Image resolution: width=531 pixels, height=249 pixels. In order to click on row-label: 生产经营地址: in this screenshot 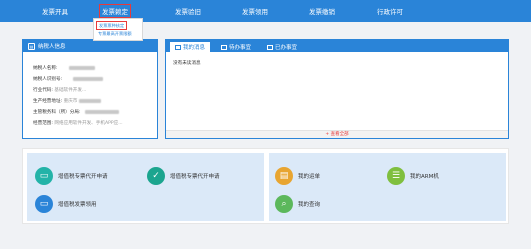, I will do `click(48, 101)`.